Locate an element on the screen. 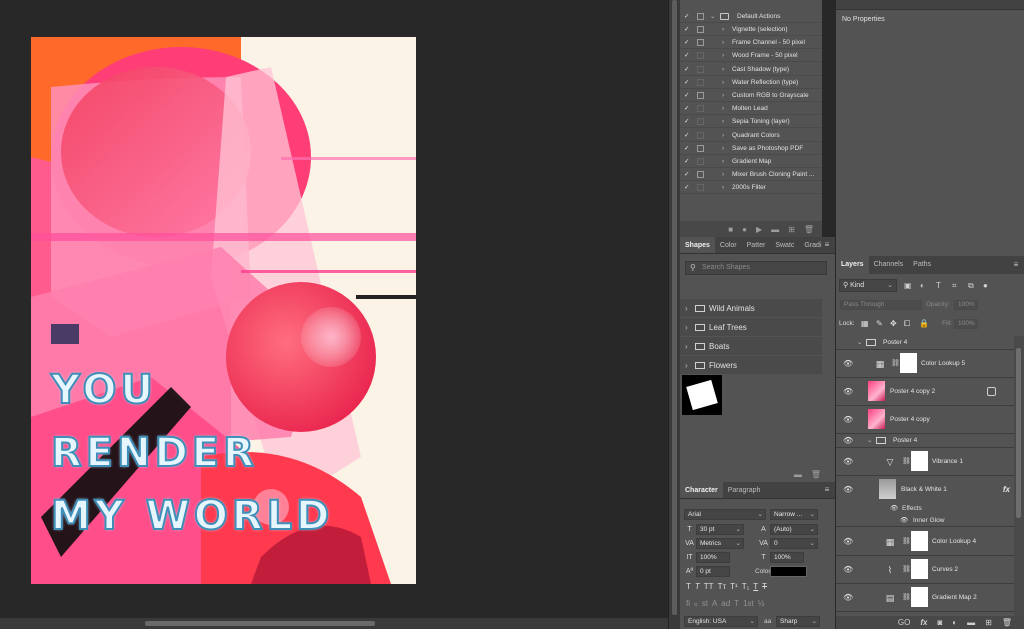  smart-object-filter-icon: ⧉ is located at coordinates (971, 285).